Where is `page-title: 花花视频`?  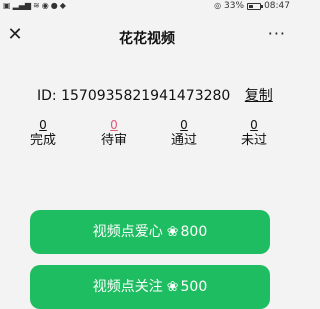
page-title: 花花视频 is located at coordinates (147, 39).